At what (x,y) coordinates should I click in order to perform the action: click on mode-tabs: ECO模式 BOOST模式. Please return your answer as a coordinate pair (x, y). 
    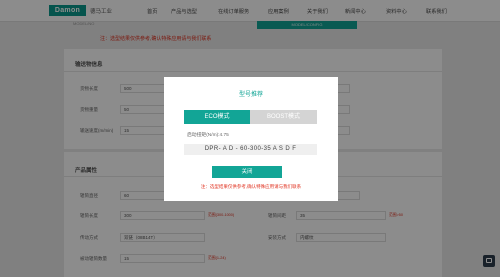
    Looking at the image, I should click on (250, 117).